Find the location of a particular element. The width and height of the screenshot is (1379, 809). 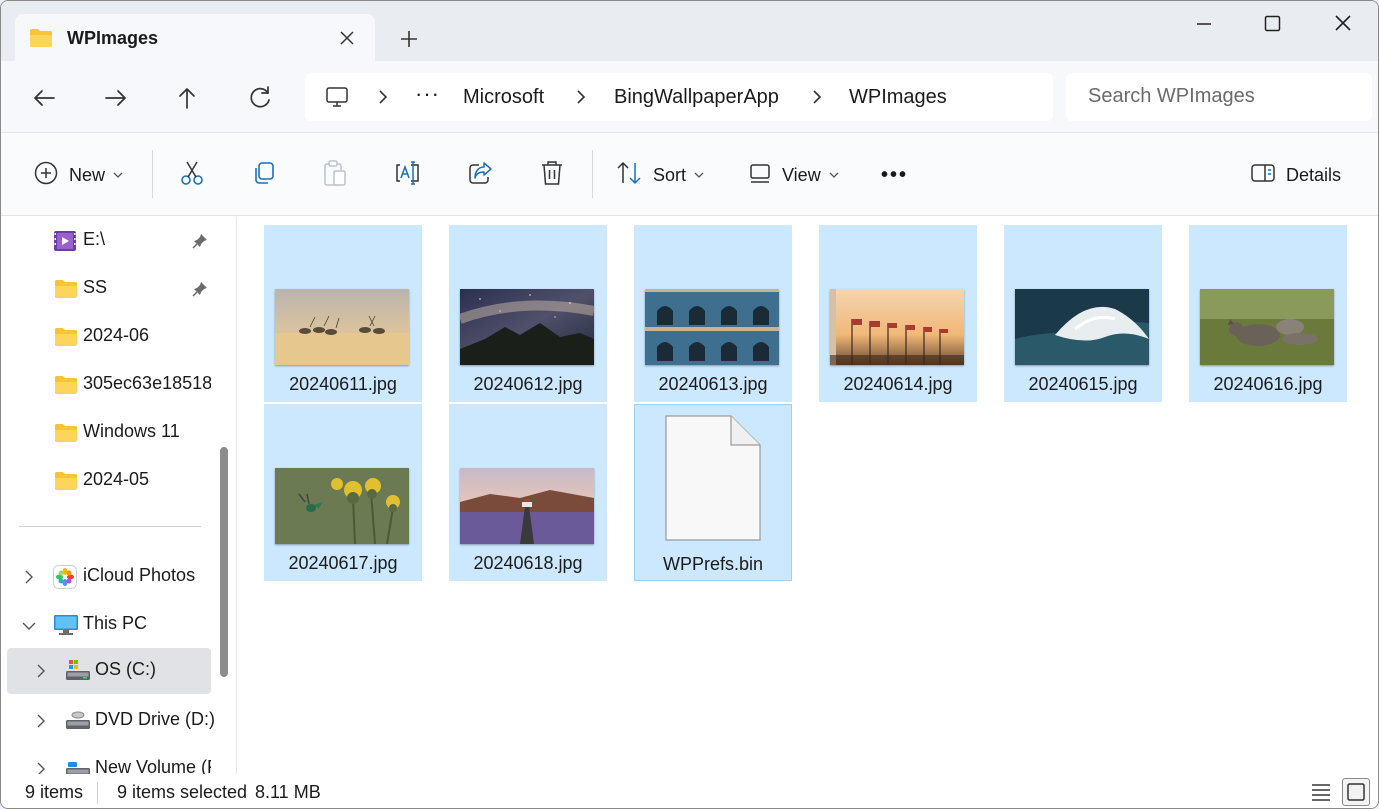

close-tab-icon is located at coordinates (347, 38).